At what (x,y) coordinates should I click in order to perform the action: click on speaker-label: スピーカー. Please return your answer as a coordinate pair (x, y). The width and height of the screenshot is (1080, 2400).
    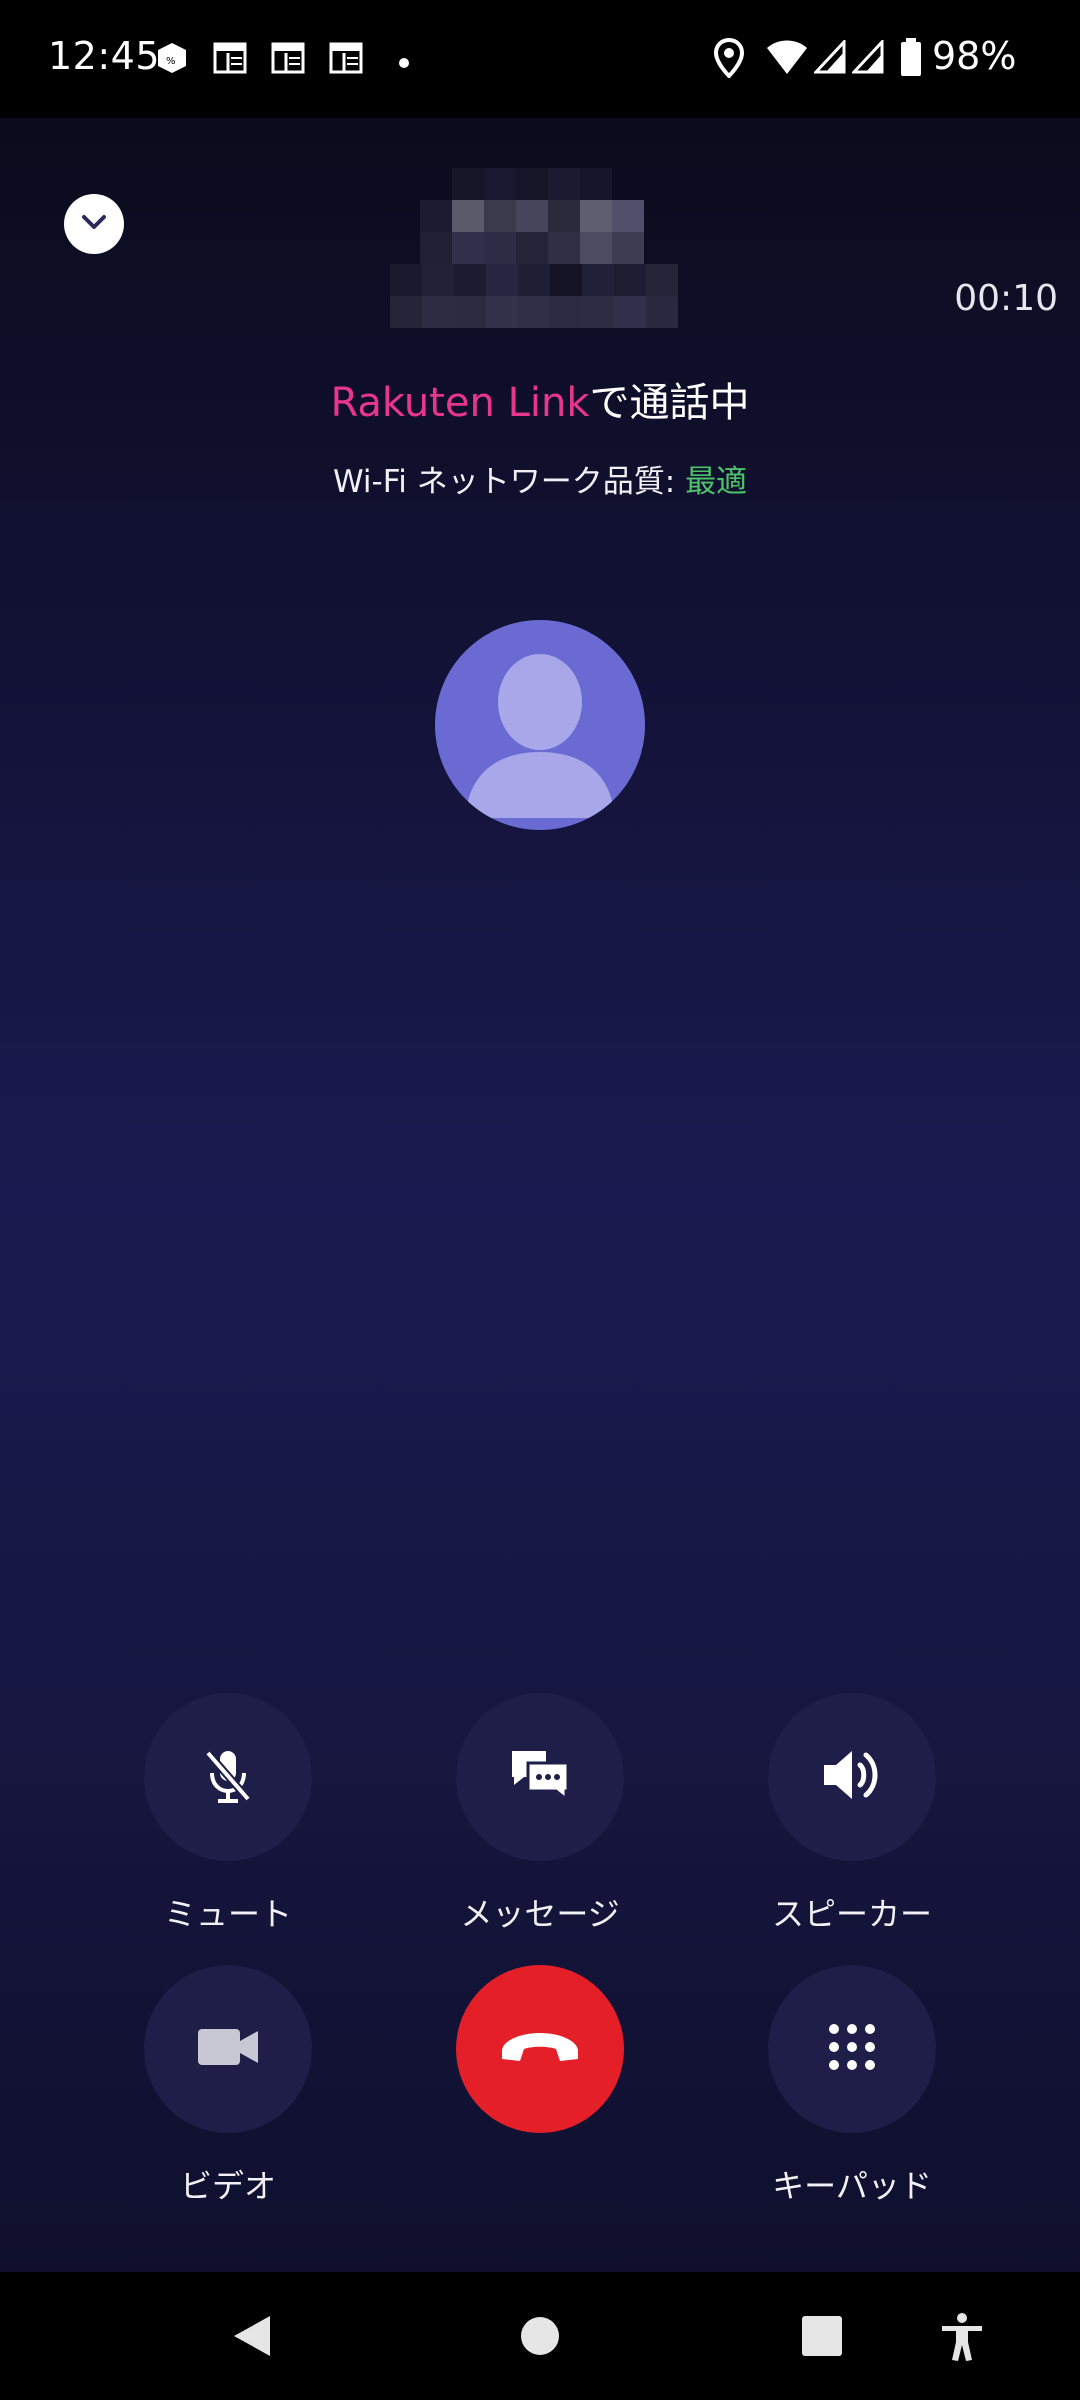
    Looking at the image, I should click on (851, 1914).